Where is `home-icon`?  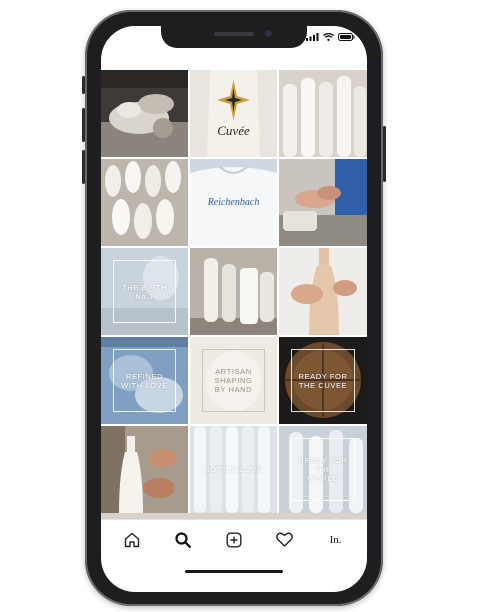 home-icon is located at coordinates (132, 539).